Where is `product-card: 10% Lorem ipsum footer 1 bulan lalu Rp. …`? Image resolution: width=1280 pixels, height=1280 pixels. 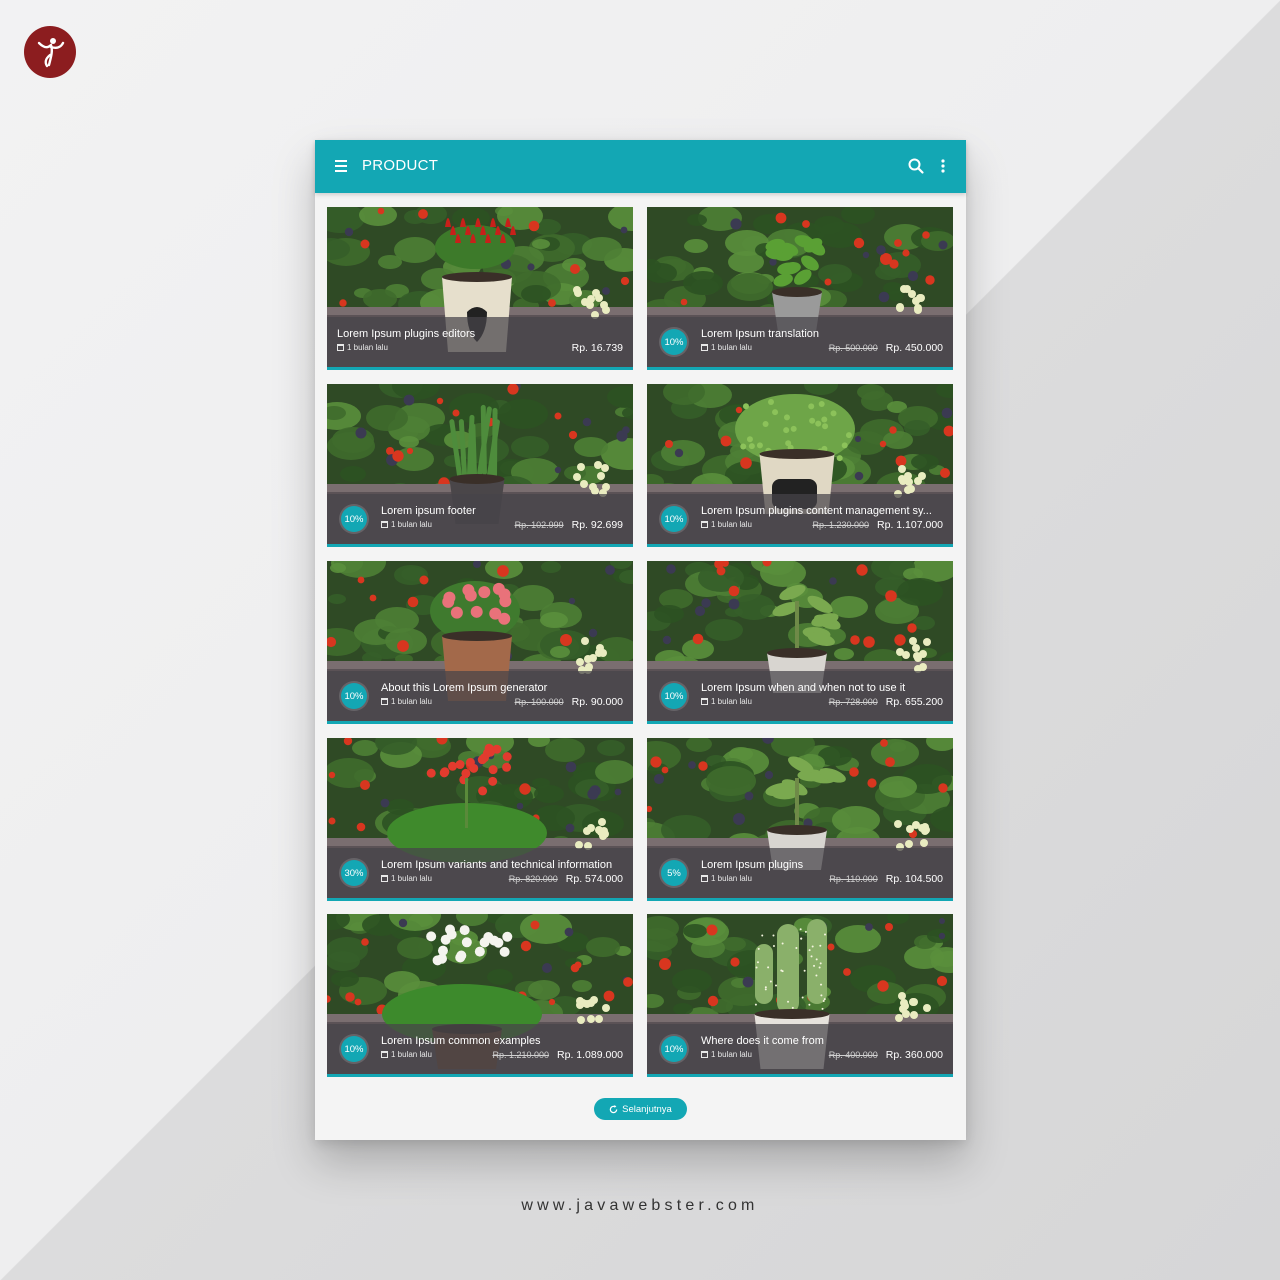 product-card: 10% Lorem ipsum footer 1 bulan lalu Rp. … is located at coordinates (480, 465).